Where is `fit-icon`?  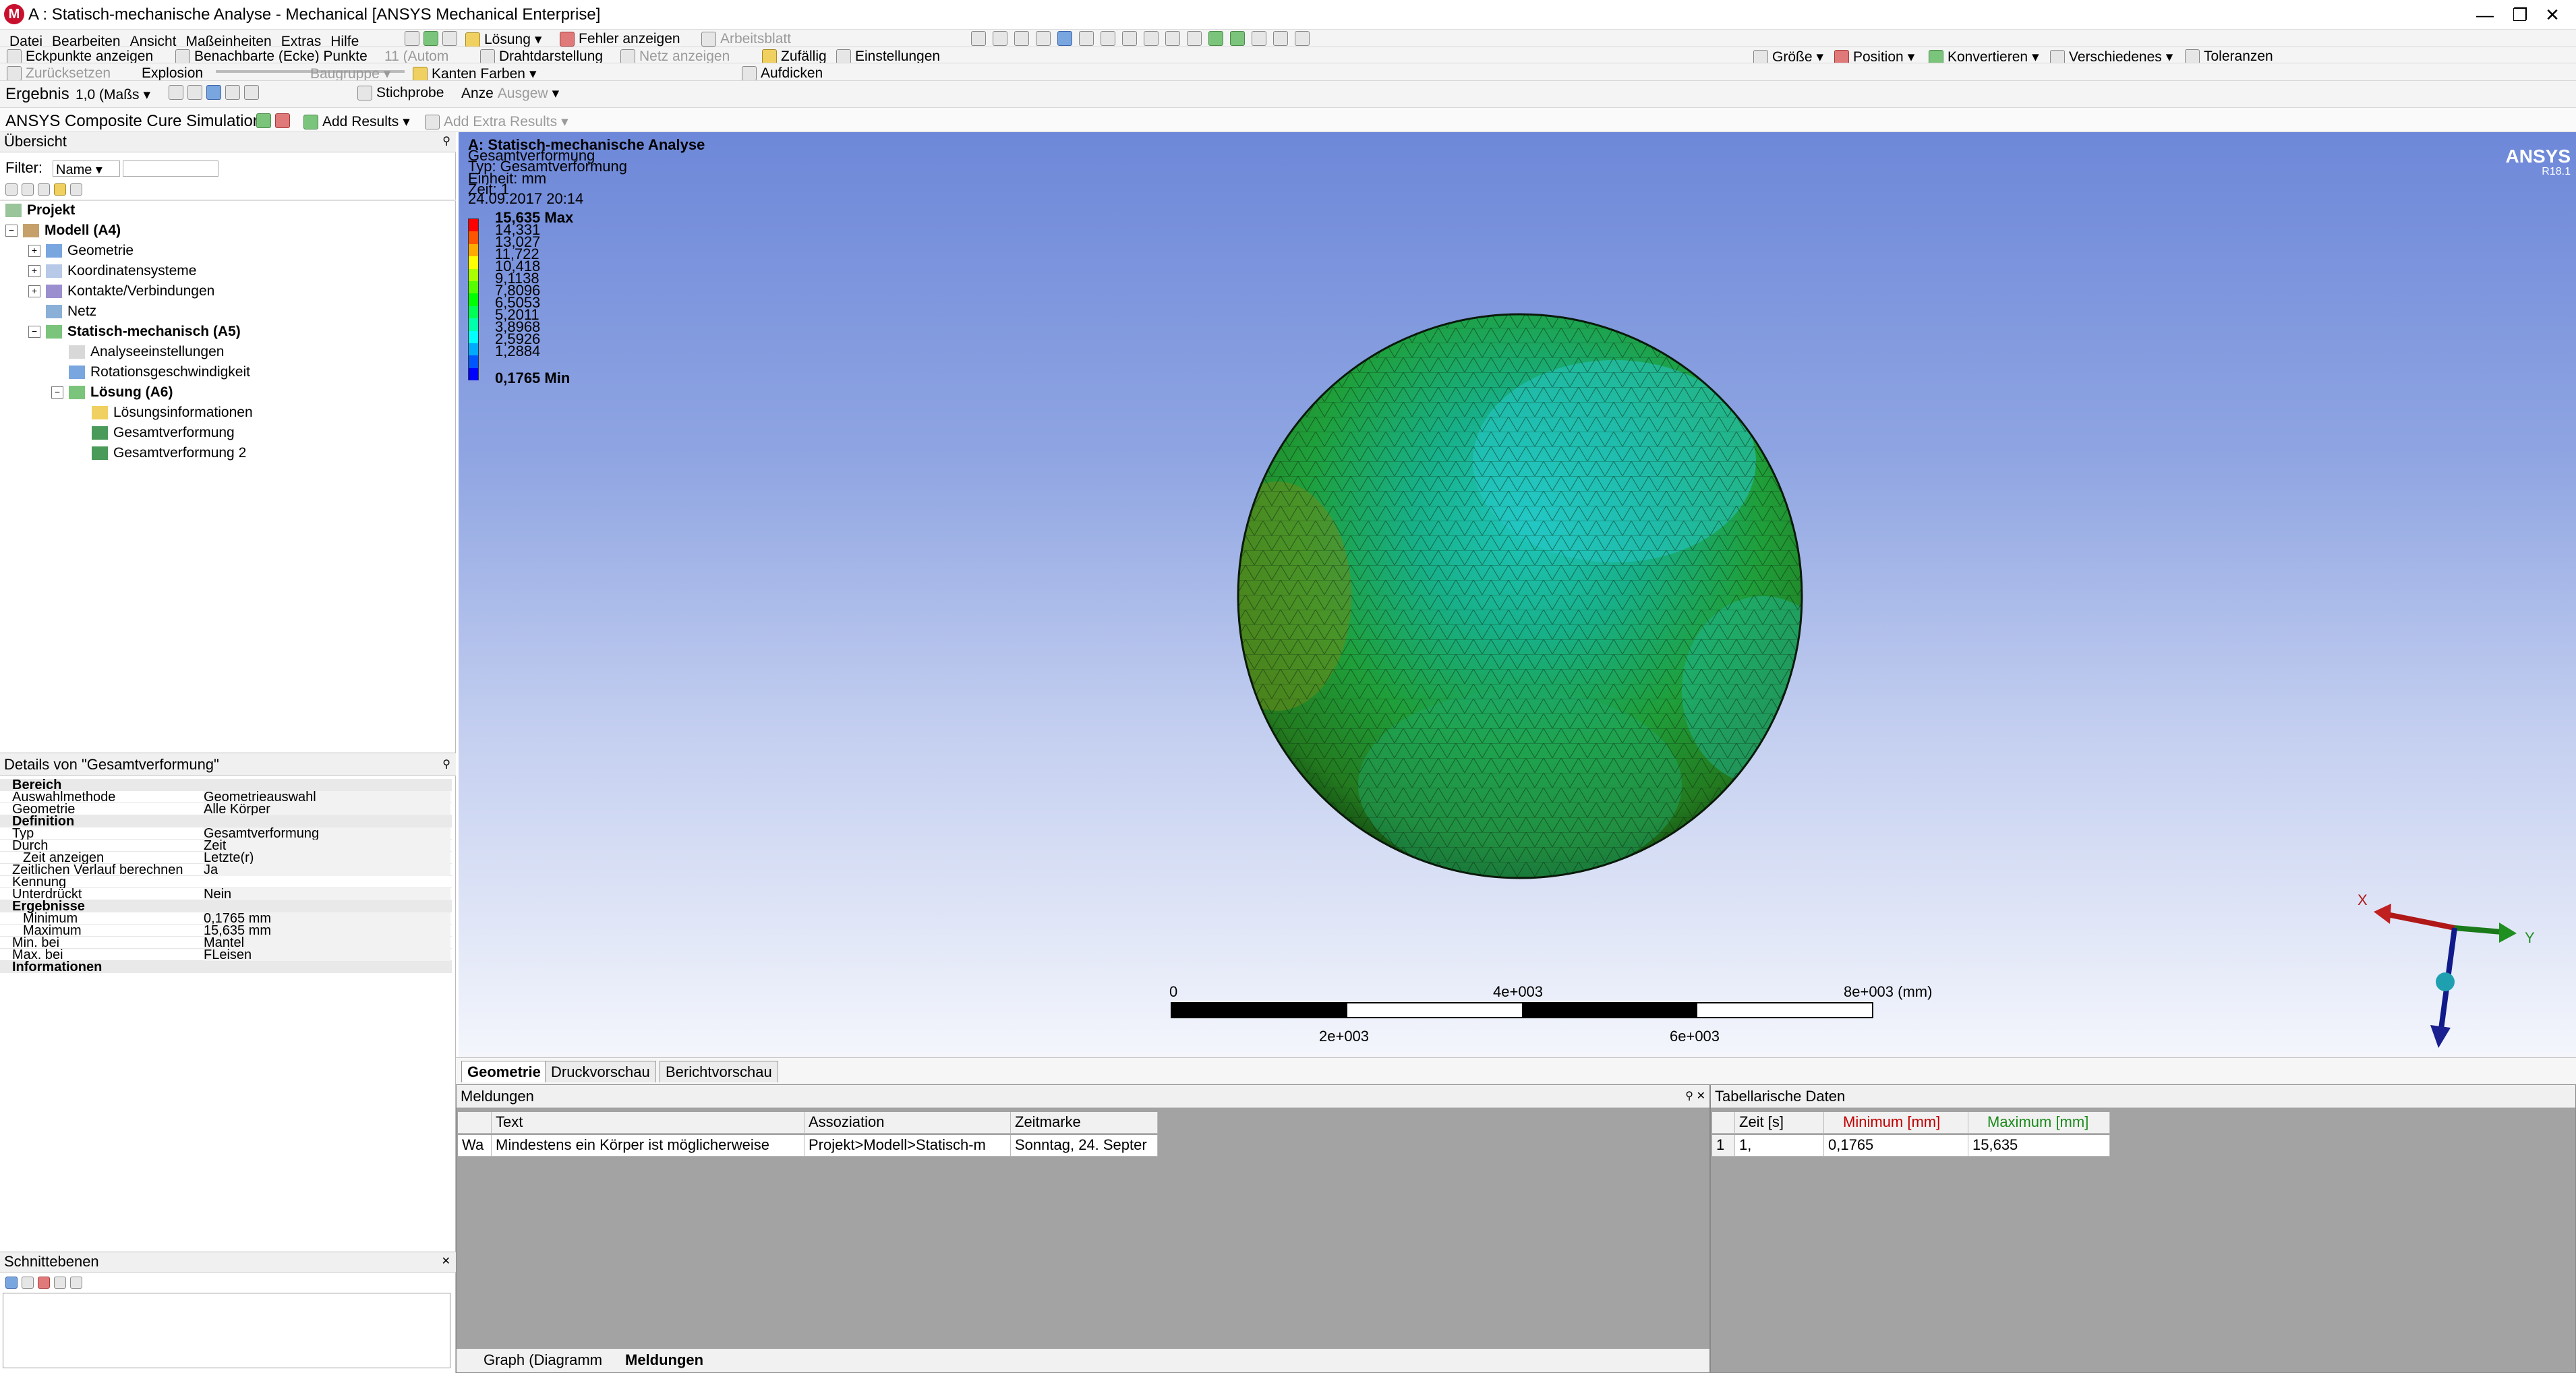
fit-icon is located at coordinates (1064, 38).